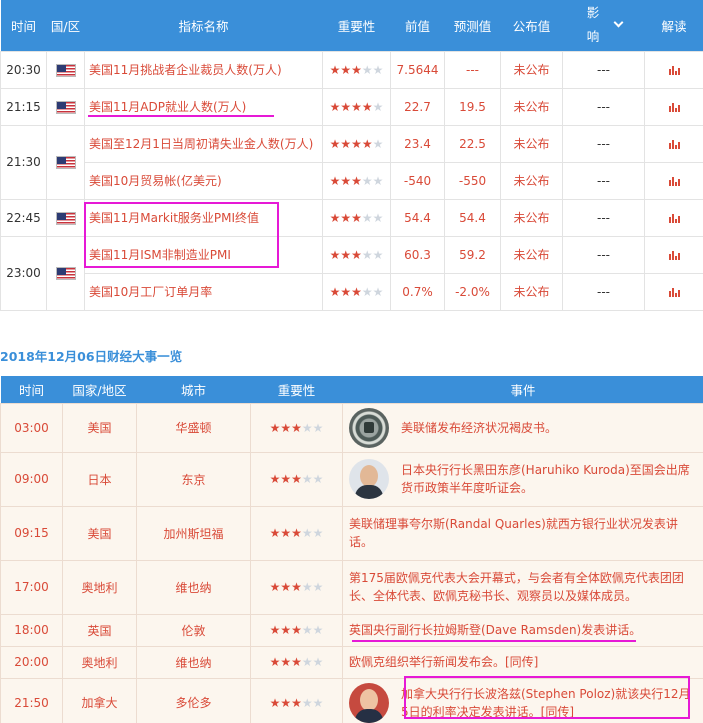  What do you see at coordinates (417, 217) in the screenshot?
I see `indicator-prev: 54.4` at bounding box center [417, 217].